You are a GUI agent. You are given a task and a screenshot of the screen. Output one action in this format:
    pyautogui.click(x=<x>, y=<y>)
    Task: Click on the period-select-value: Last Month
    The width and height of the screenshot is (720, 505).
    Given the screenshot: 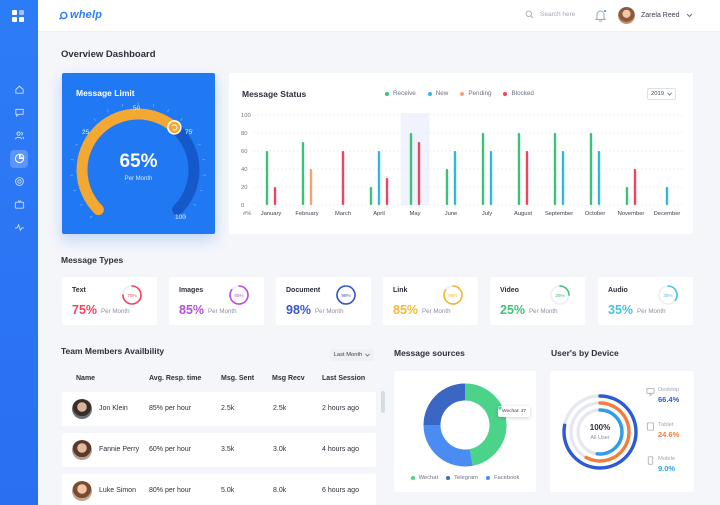 What is the action you would take?
    pyautogui.click(x=348, y=355)
    